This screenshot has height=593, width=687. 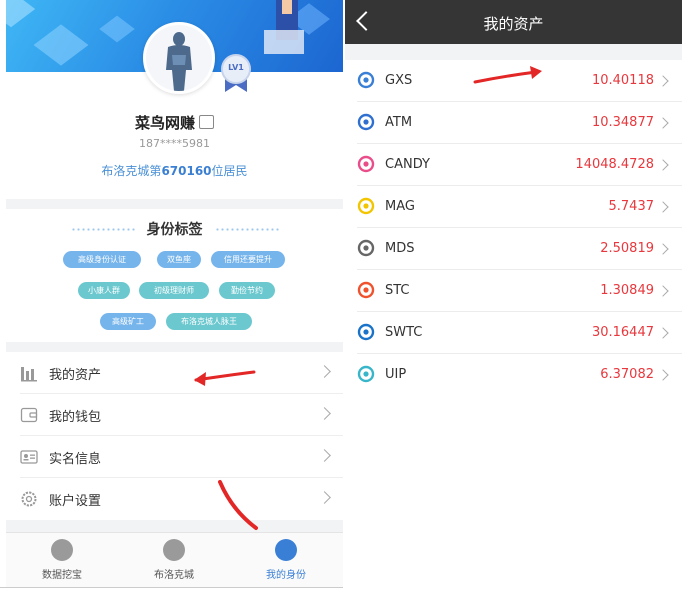 I want to click on mds-icon, so click(x=366, y=248).